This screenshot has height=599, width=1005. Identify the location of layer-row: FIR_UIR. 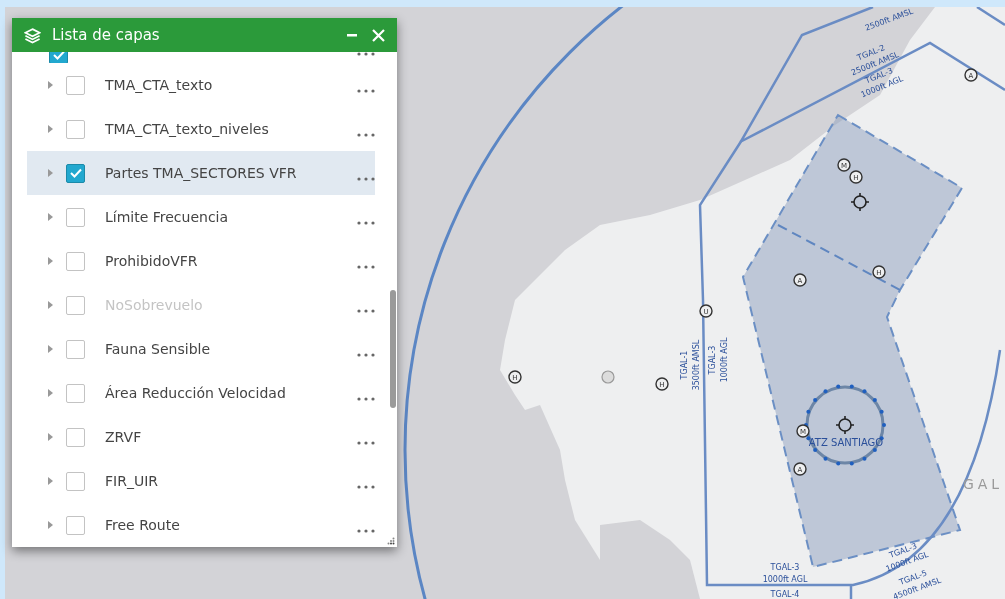
(201, 481).